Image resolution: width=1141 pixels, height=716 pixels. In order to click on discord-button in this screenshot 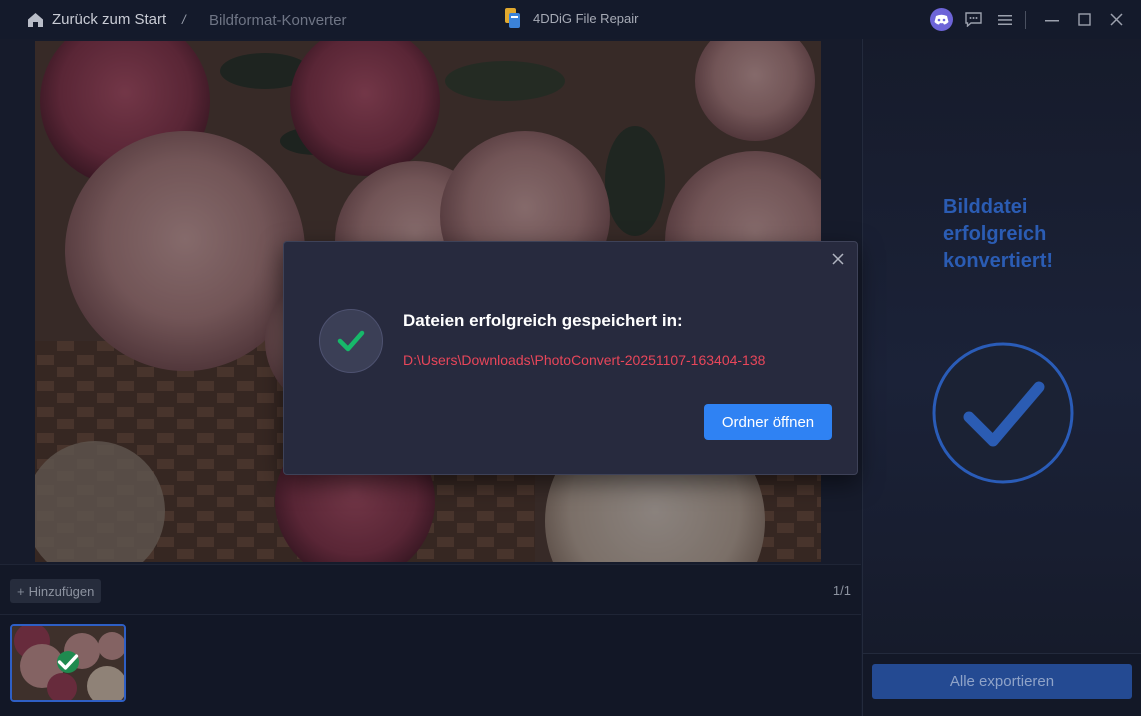, I will do `click(941, 19)`.